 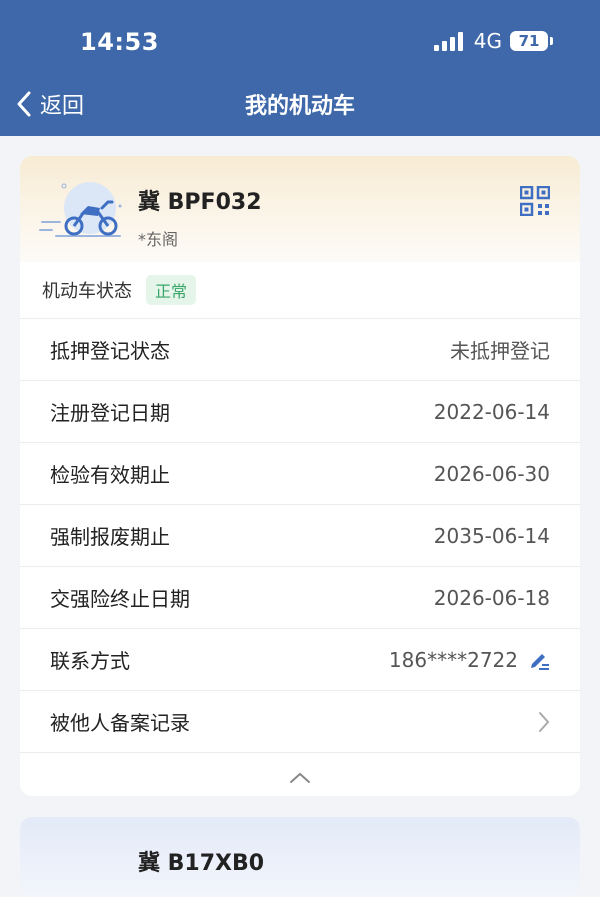 I want to click on detail-label: 注册登记日期, so click(x=110, y=413).